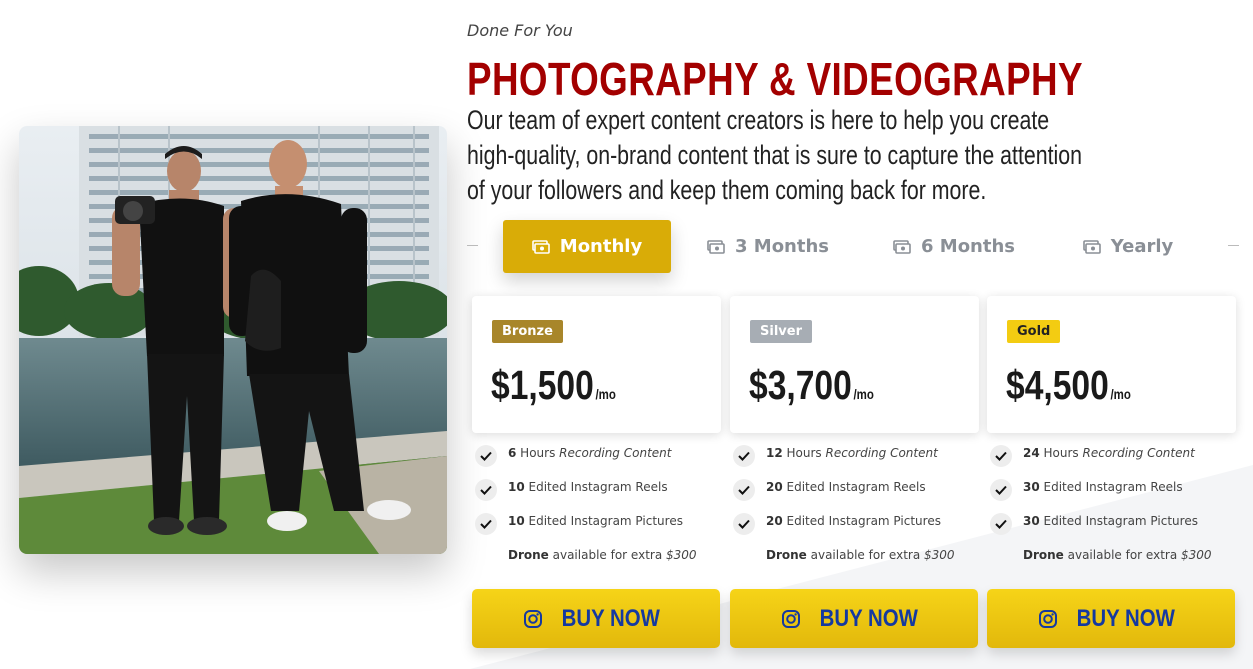 The image size is (1253, 669). What do you see at coordinates (855, 526) in the screenshot?
I see `feature-item: 20 Edited Instagram Pictures` at bounding box center [855, 526].